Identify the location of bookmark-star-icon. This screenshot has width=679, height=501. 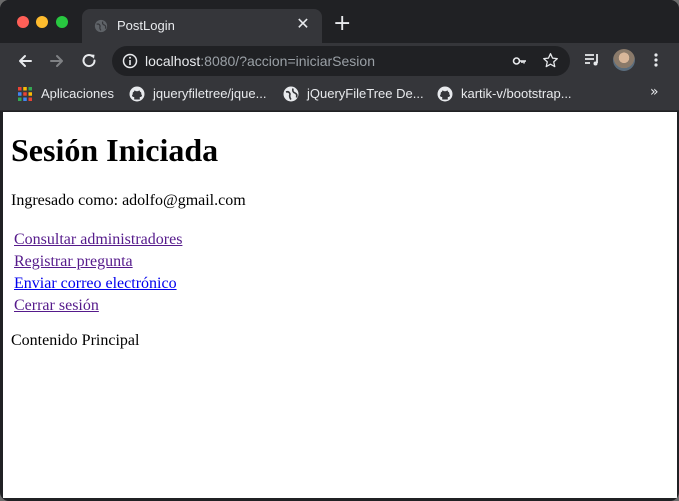
(550, 60).